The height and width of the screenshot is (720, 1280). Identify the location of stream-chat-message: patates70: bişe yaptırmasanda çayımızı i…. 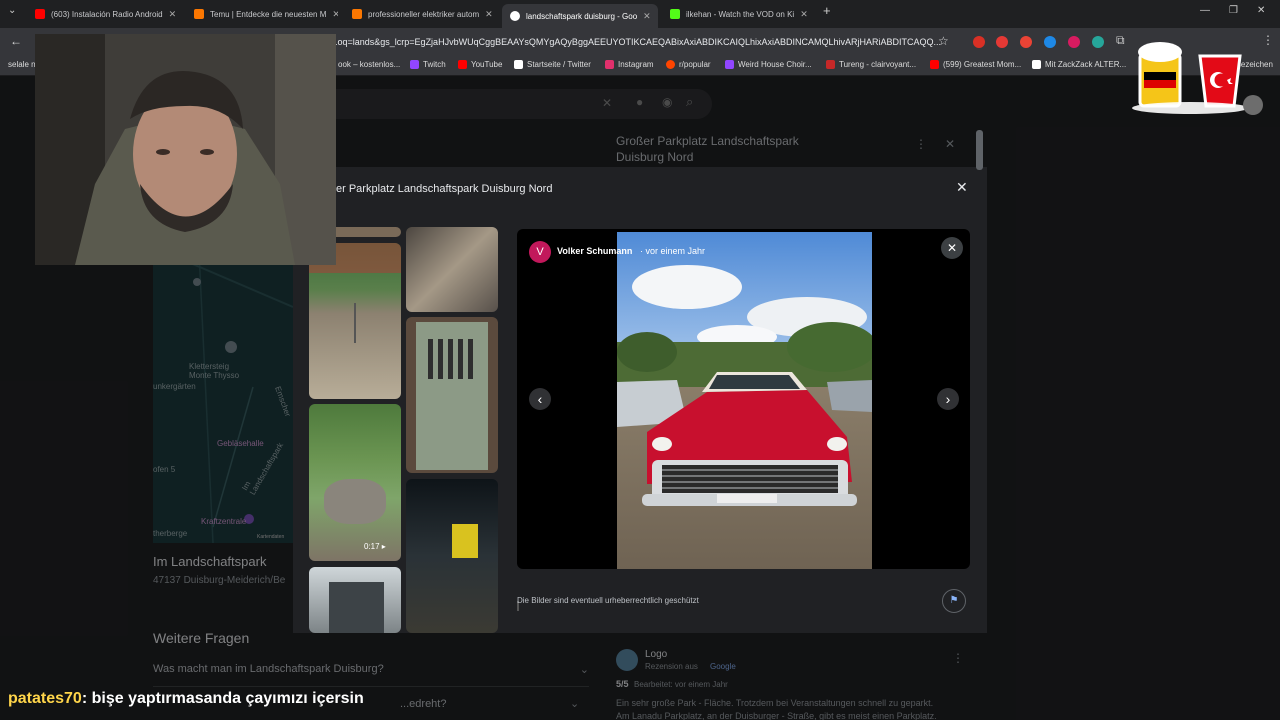
(186, 699).